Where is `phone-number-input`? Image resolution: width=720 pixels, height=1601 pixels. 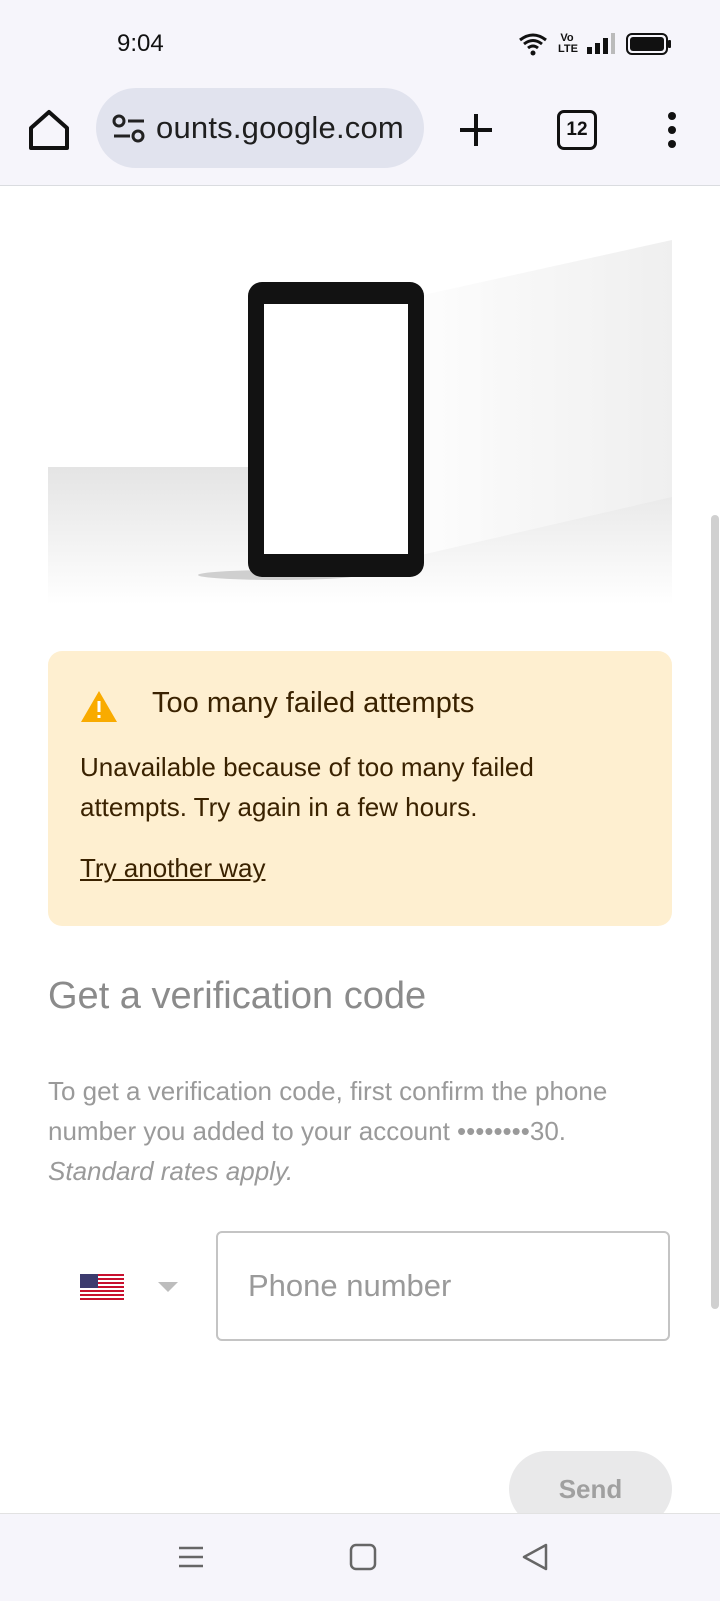 phone-number-input is located at coordinates (443, 1286).